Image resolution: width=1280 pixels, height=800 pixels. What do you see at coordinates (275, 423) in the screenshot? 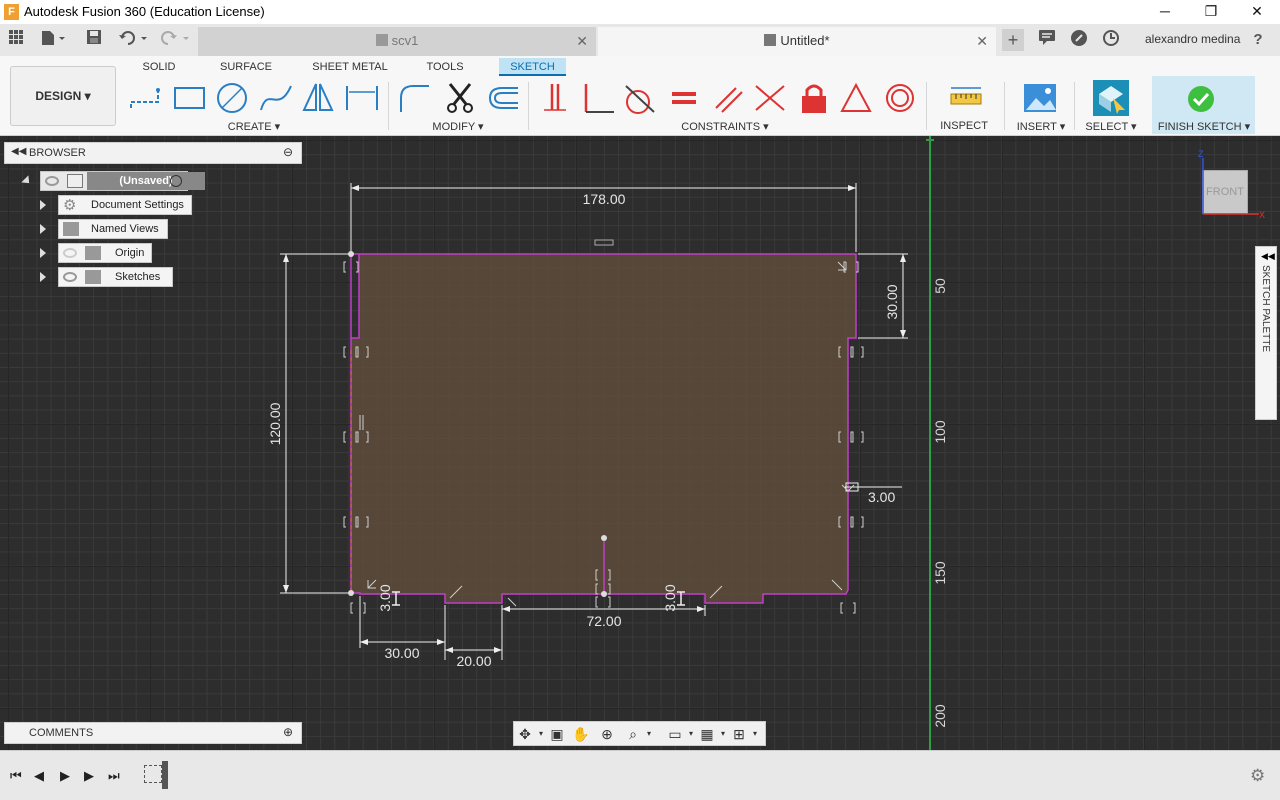
I see `dimension-height-text: 120.00` at bounding box center [275, 423].